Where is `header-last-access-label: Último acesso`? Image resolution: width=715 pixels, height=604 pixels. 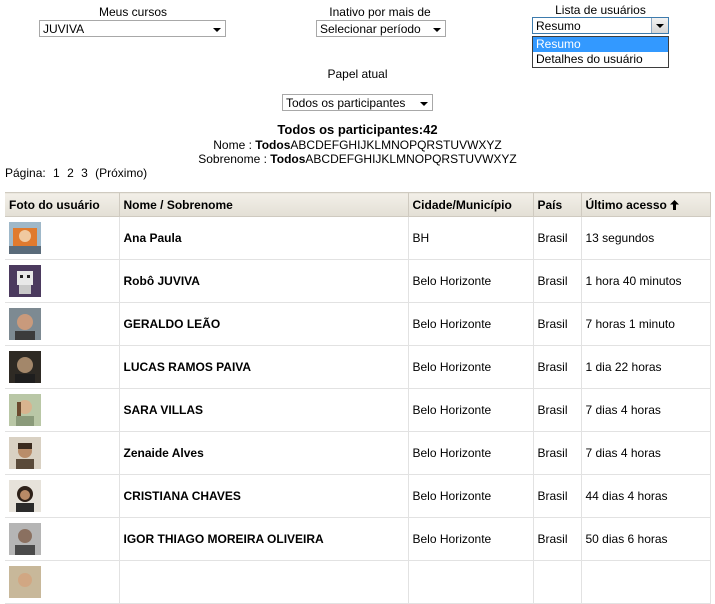
header-last-access-label: Último acesso is located at coordinates (626, 204).